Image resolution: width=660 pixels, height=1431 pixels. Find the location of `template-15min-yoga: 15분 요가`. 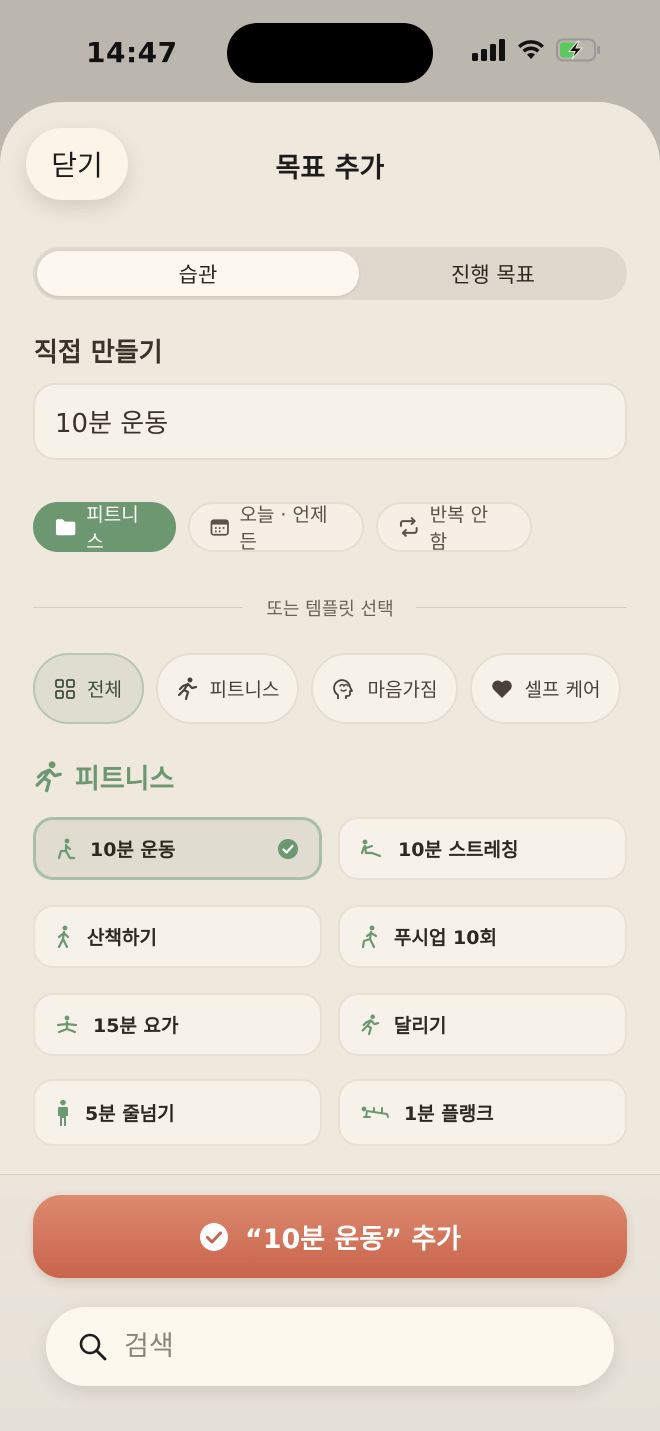

template-15min-yoga: 15분 요가 is located at coordinates (177, 1024).